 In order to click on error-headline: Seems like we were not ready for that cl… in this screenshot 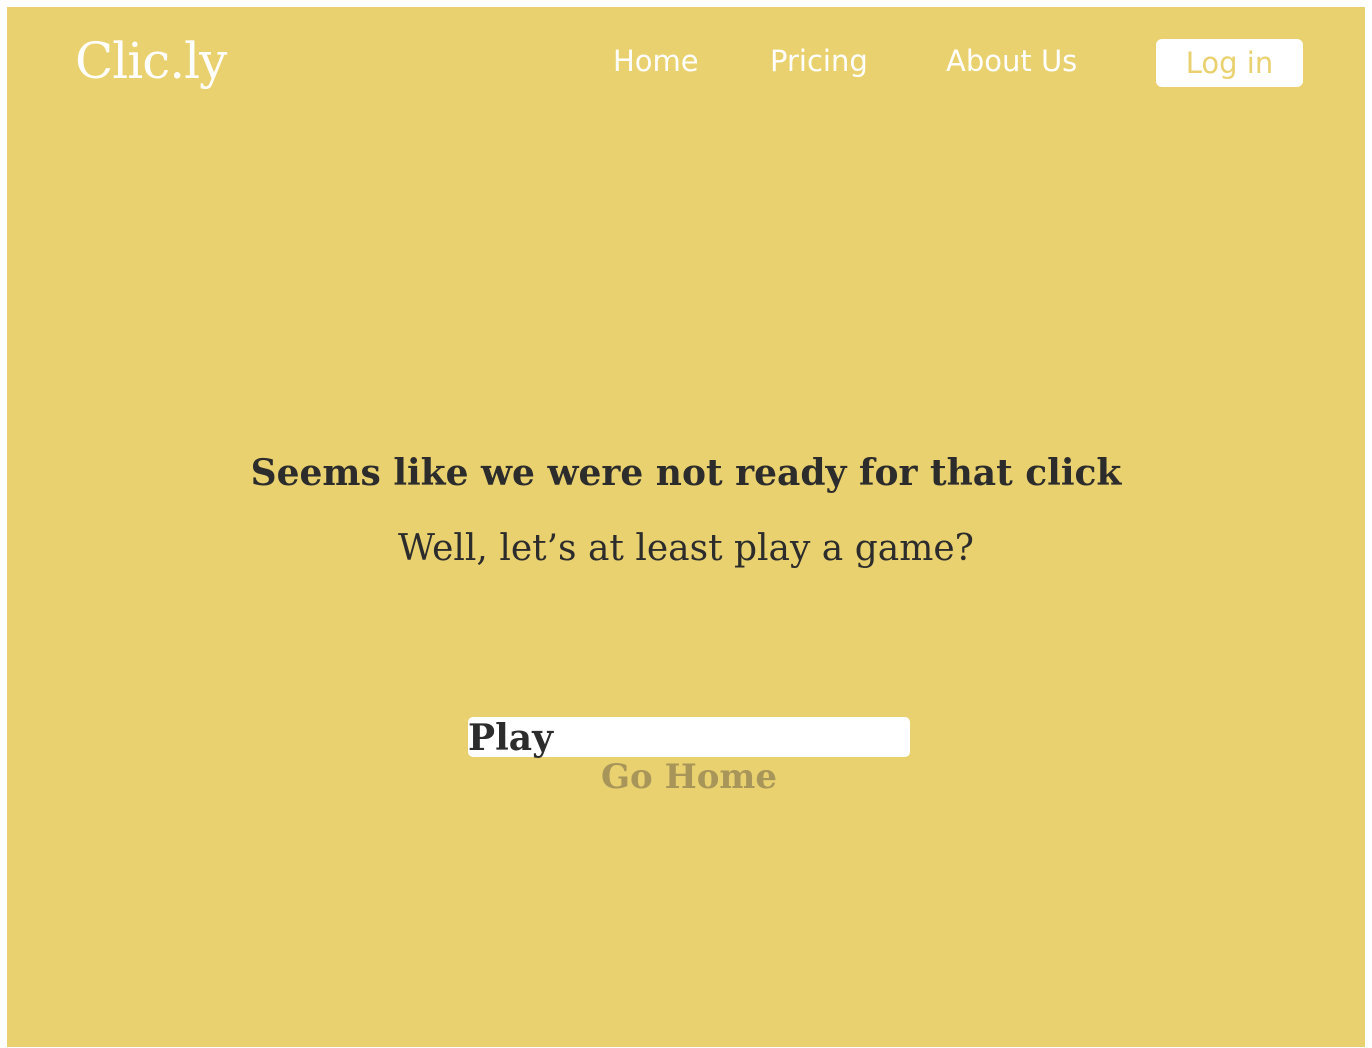, I will do `click(686, 473)`.